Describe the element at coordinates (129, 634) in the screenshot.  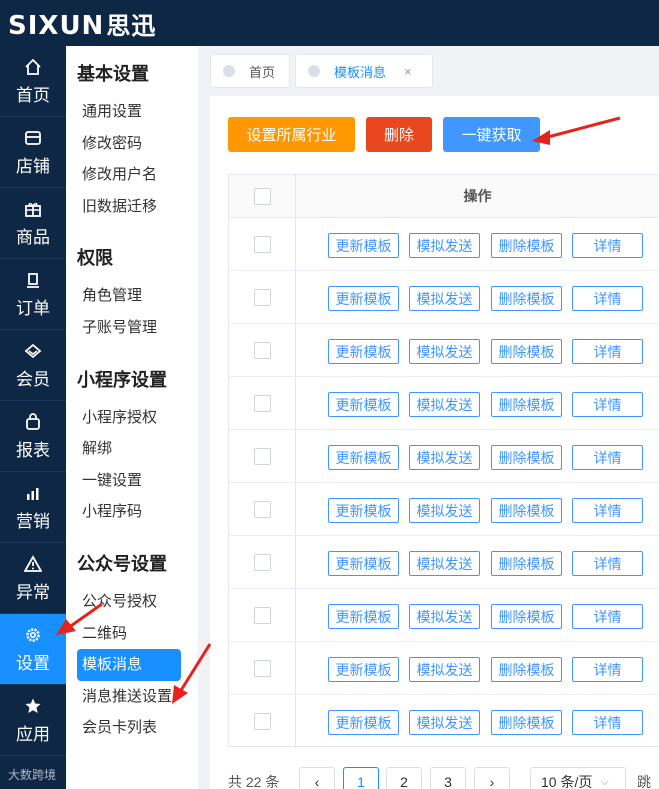
I see `submenu-item: 二维码` at that location.